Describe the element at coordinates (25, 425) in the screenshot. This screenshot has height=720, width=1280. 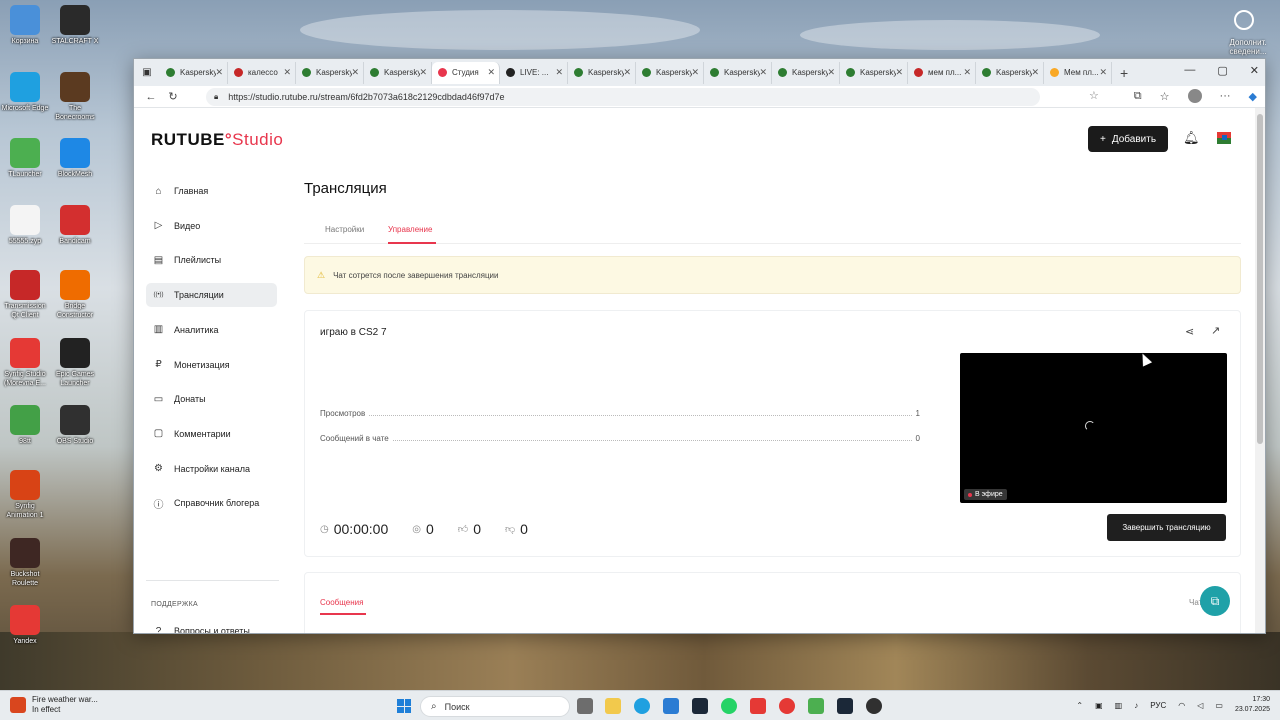
I see `desktop-icon: 98tt` at that location.